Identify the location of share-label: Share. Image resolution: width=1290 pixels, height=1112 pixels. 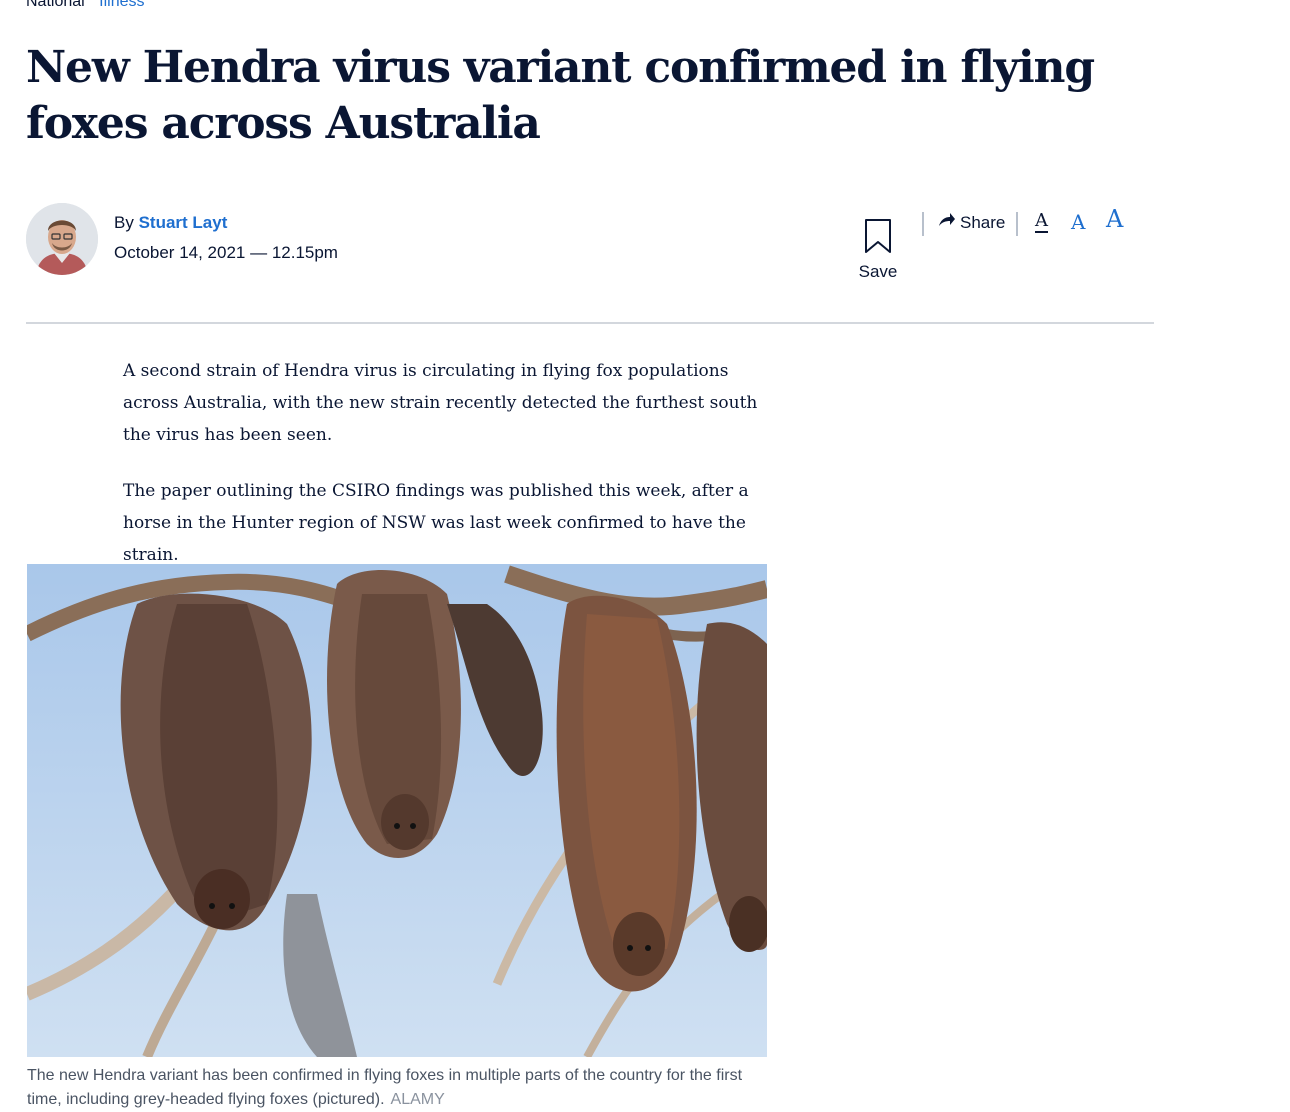
(983, 222).